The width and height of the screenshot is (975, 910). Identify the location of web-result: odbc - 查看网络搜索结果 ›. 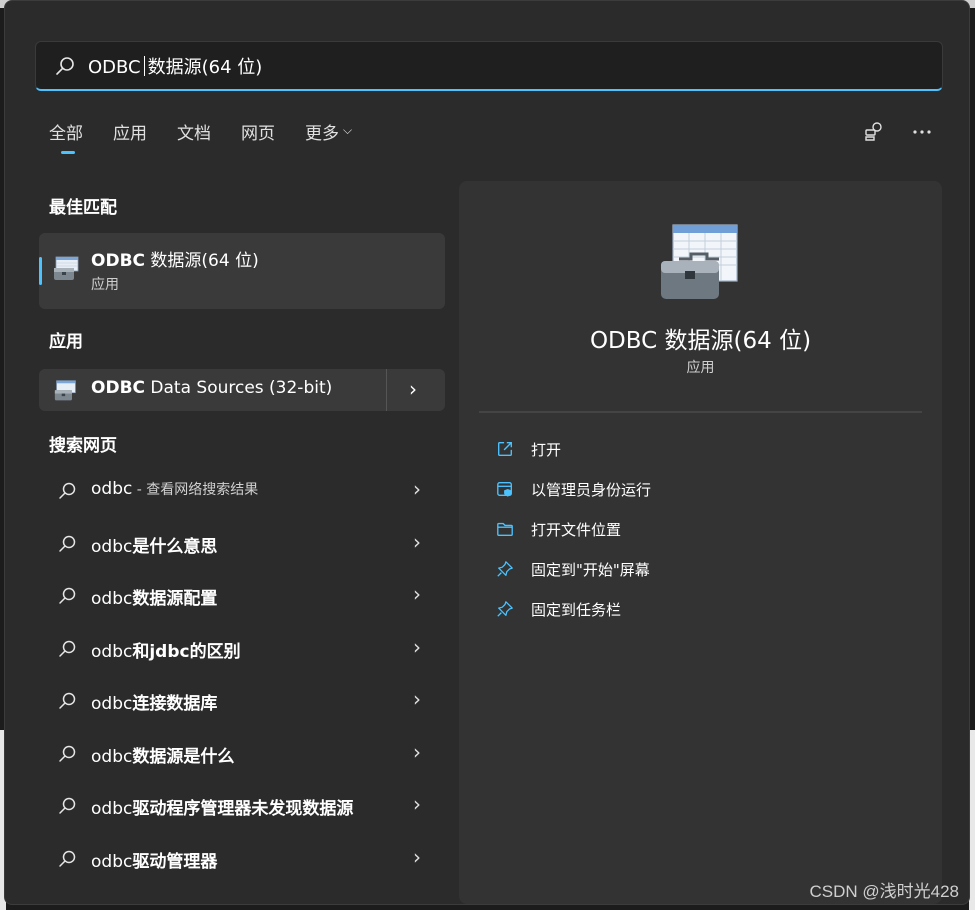
(242, 491).